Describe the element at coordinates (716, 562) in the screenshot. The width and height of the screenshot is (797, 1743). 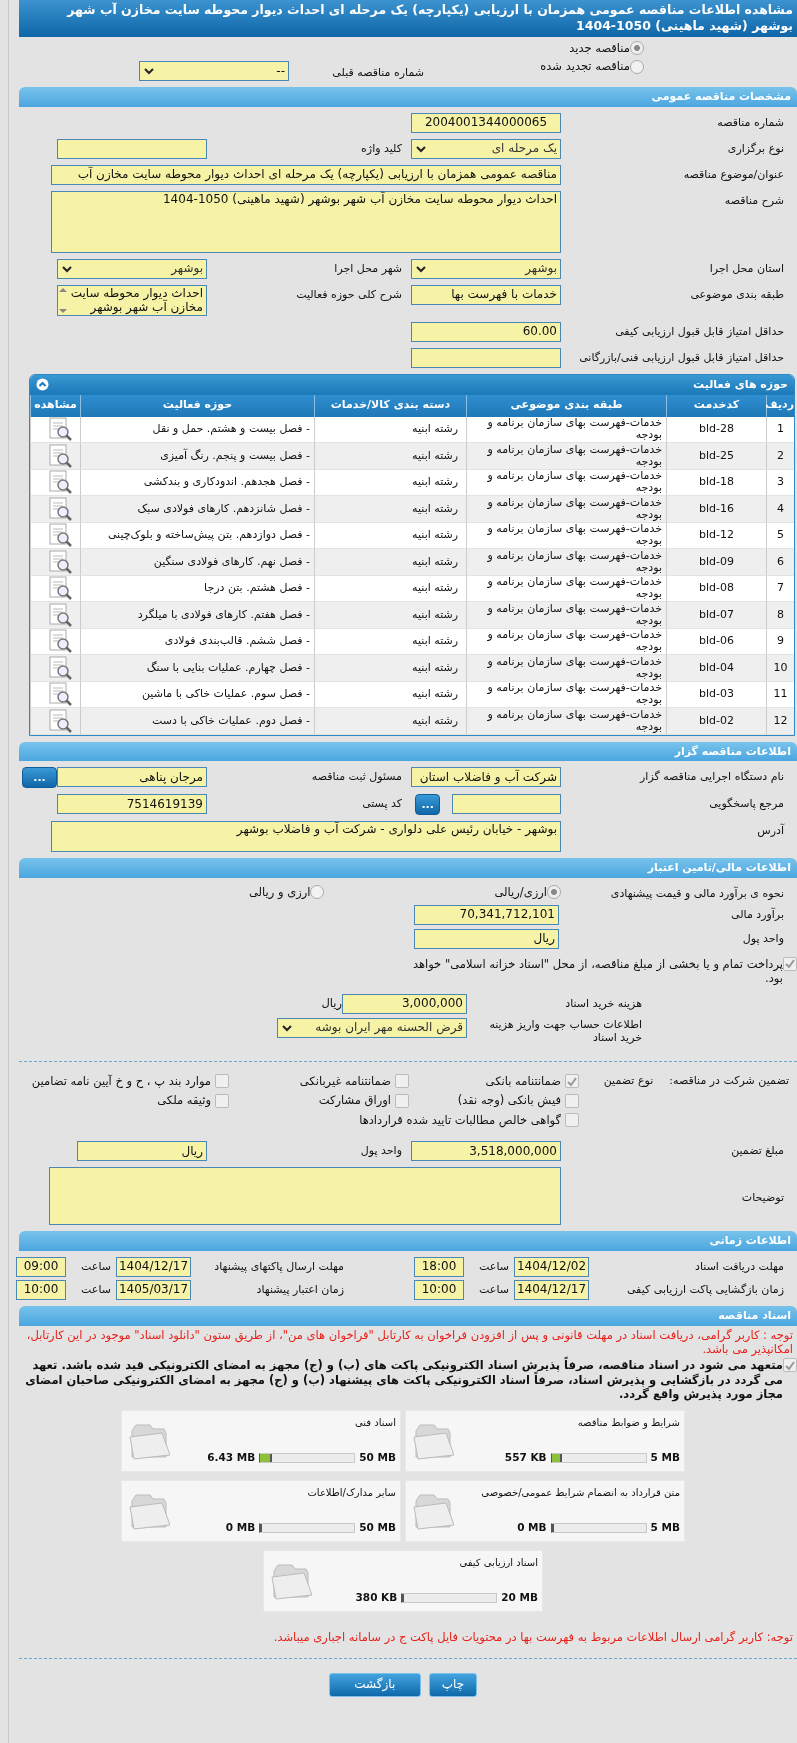
I see `table-cell: bld-09` at that location.